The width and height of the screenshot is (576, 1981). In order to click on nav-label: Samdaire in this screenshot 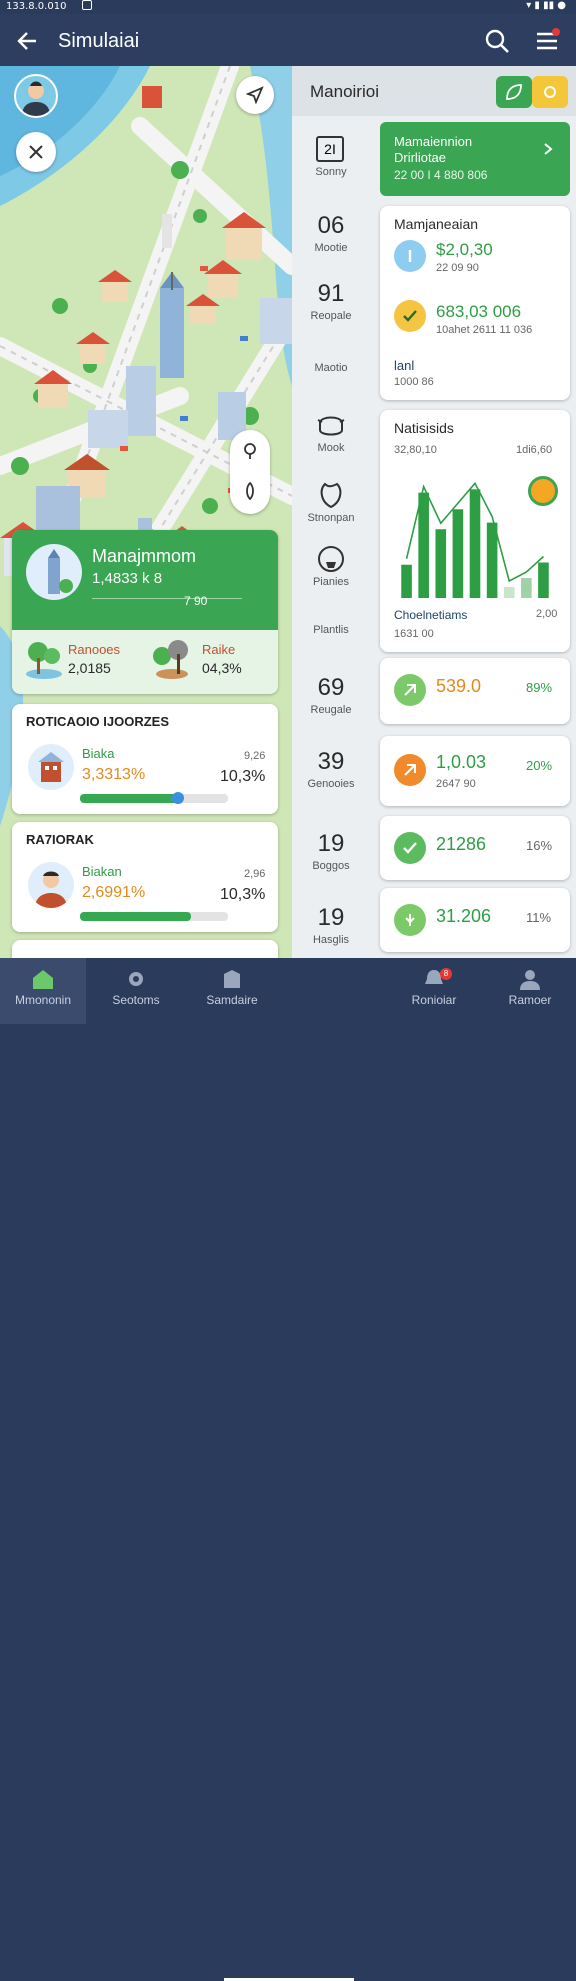, I will do `click(232, 1000)`.